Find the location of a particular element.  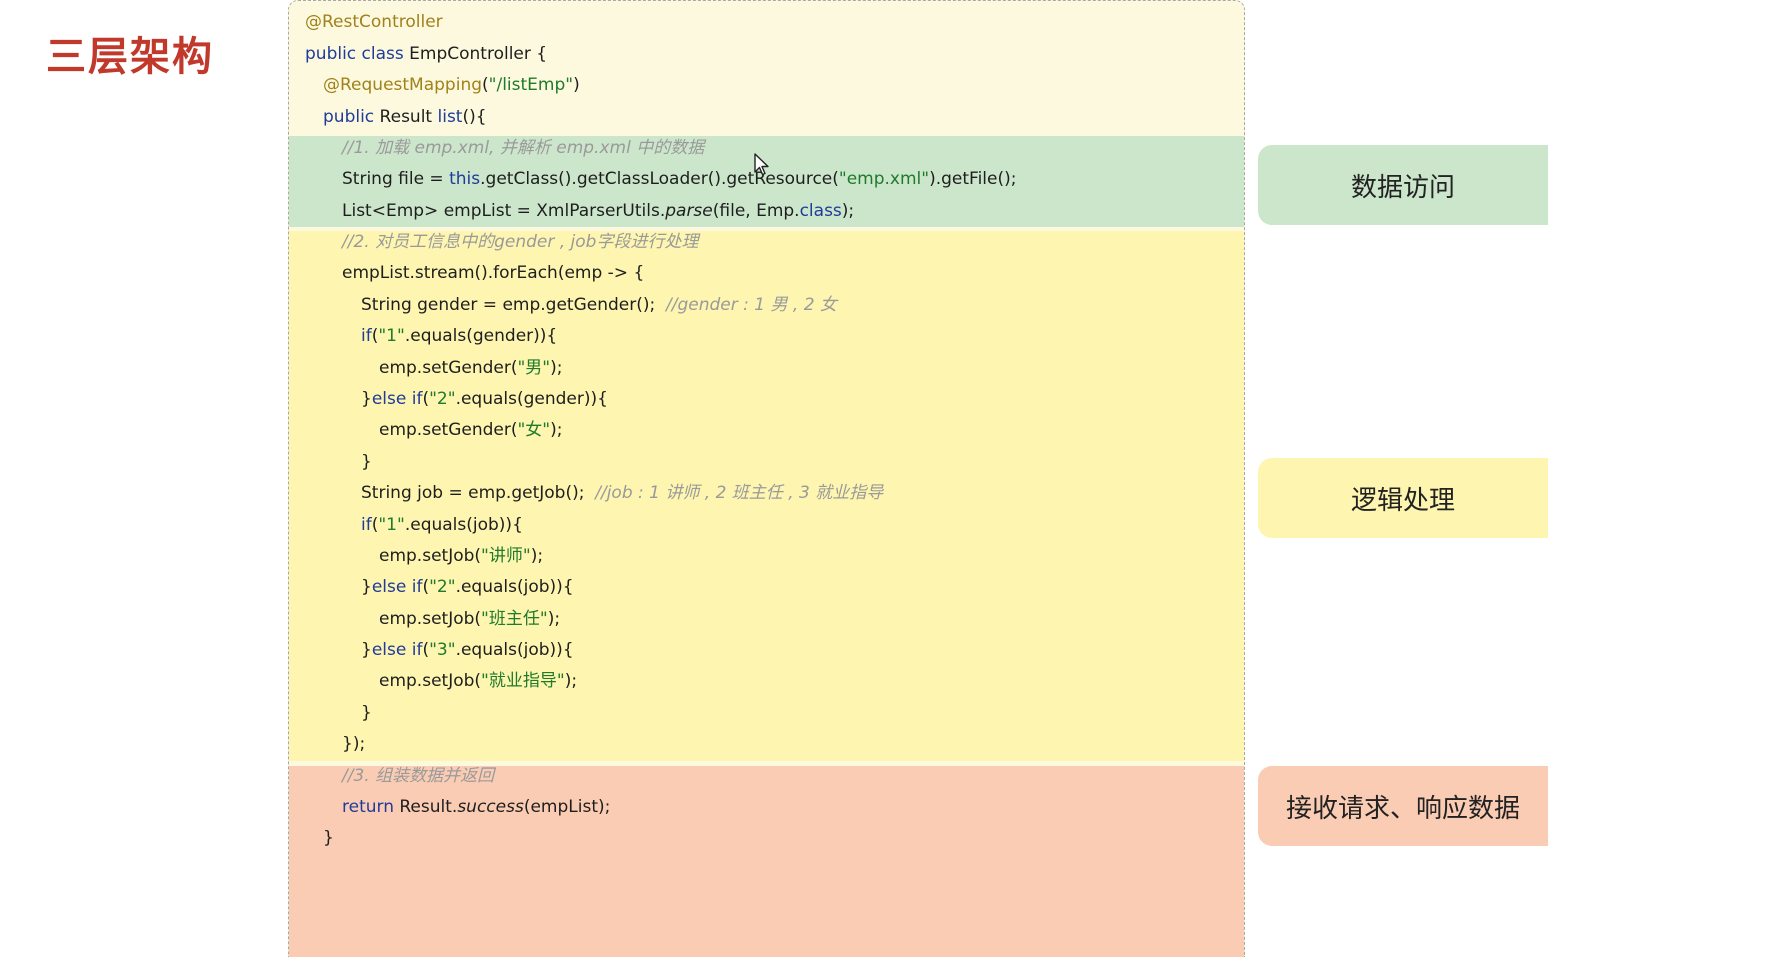

code-comment: //2. 对员工信息中的gender , job字段进行处理 is located at coordinates (520, 242).